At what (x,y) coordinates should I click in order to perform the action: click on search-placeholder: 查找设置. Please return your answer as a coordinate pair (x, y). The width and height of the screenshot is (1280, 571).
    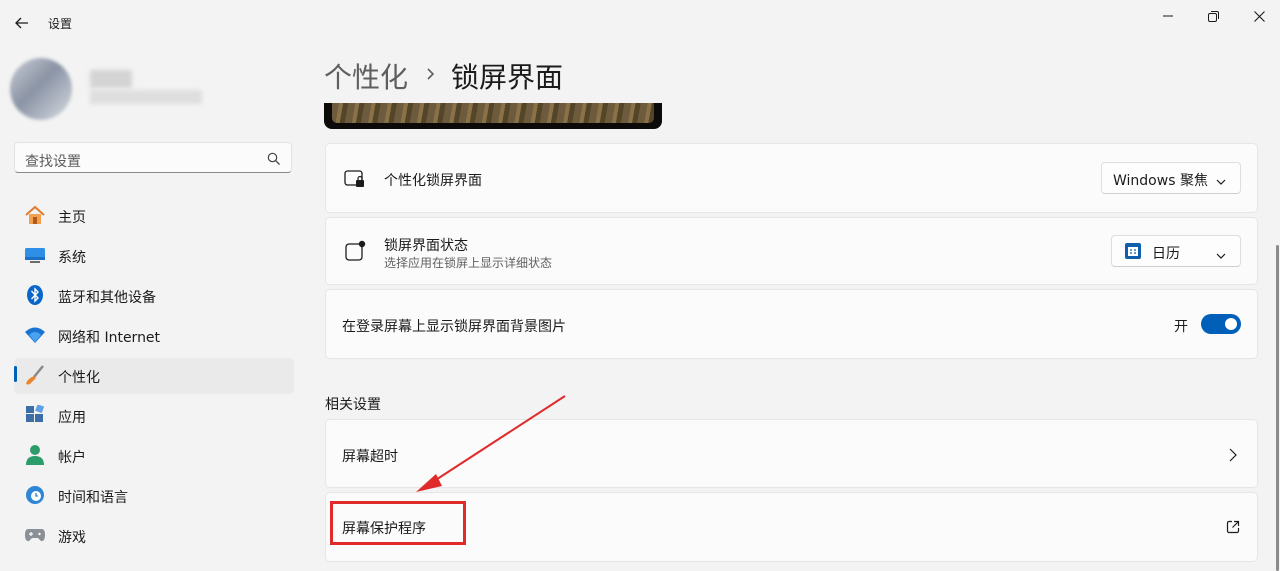
    Looking at the image, I should click on (53, 161).